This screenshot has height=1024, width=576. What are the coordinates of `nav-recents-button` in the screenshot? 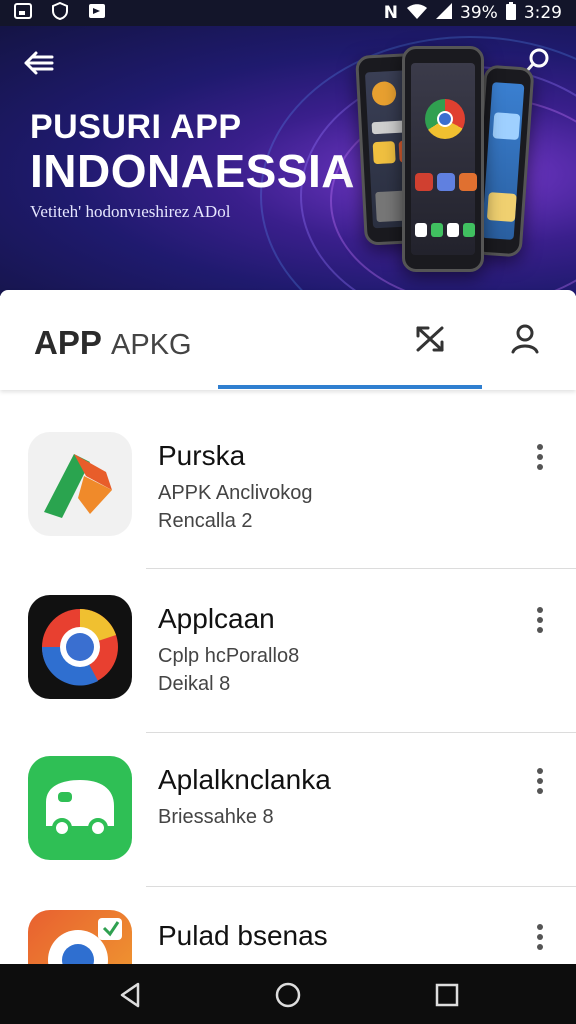 It's located at (447, 995).